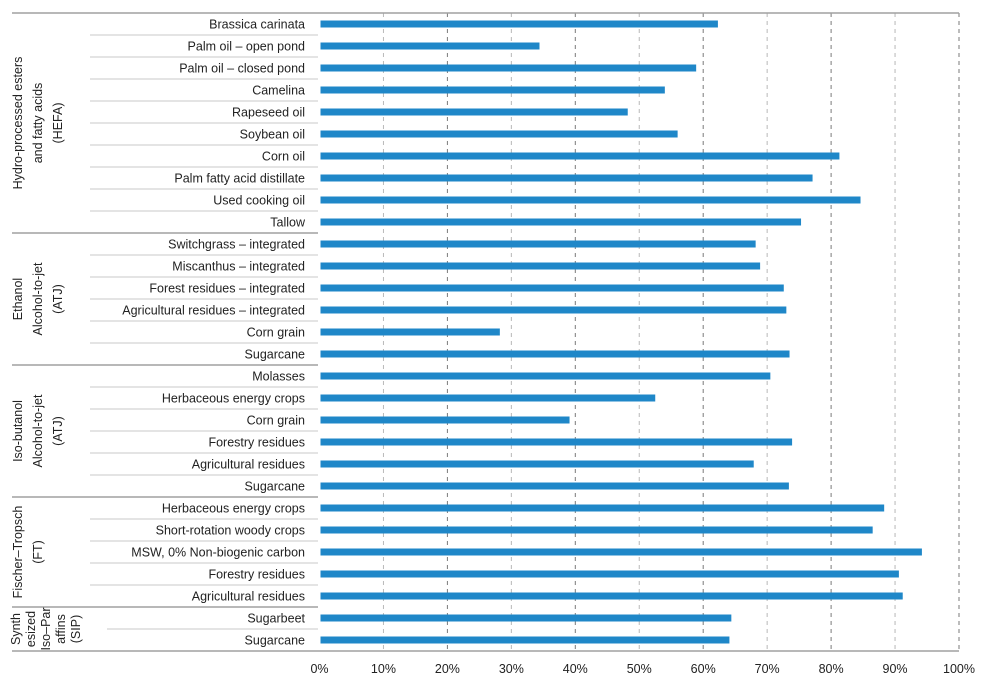 This screenshot has height=697, width=989. I want to click on x-tick-label: 40%, so click(575, 669).